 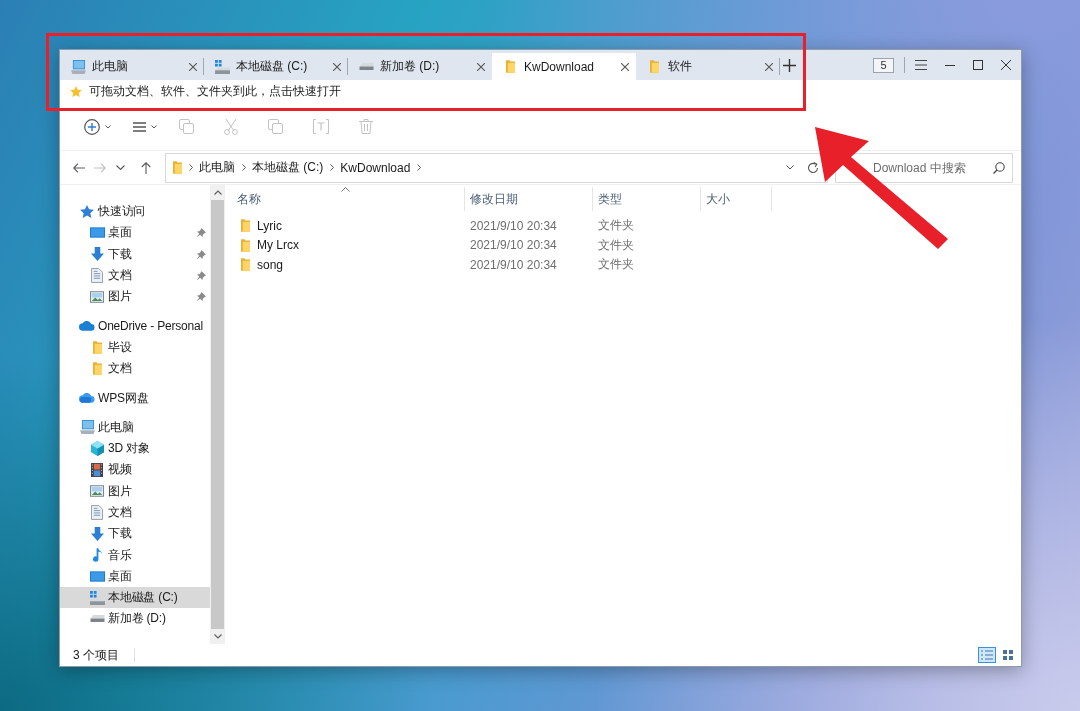 What do you see at coordinates (270, 265) in the screenshot?
I see `file-name: song` at bounding box center [270, 265].